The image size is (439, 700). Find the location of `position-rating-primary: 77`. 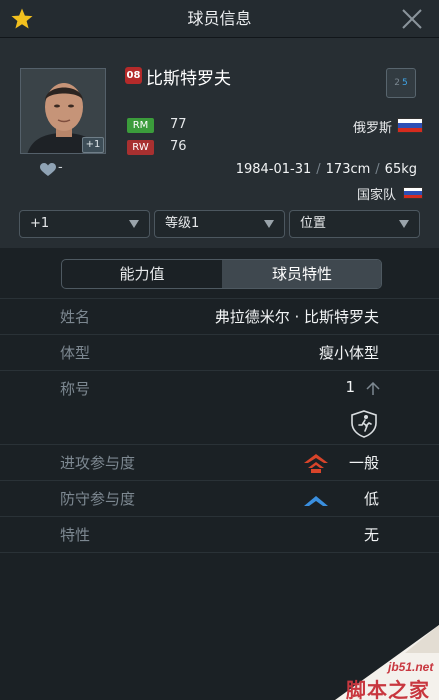

position-rating-primary: 77 is located at coordinates (178, 124).